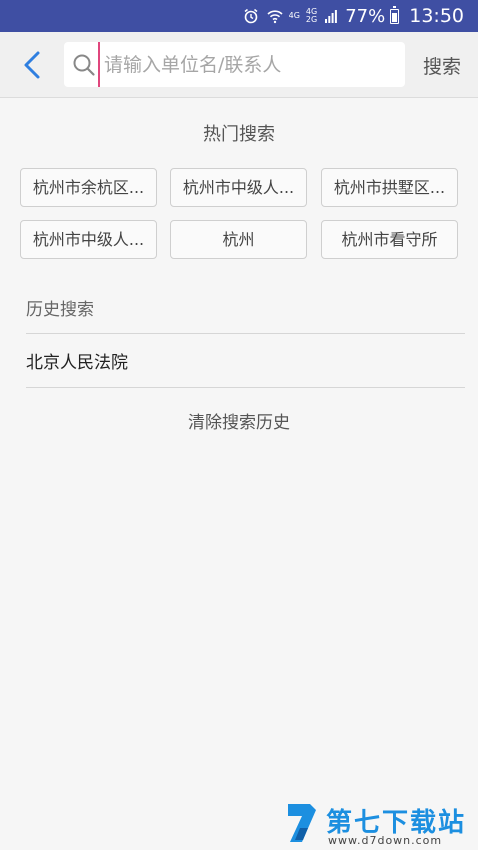 Image resolution: width=478 pixels, height=850 pixels. Describe the element at coordinates (436, 16) in the screenshot. I see `clock: 13:50` at that location.